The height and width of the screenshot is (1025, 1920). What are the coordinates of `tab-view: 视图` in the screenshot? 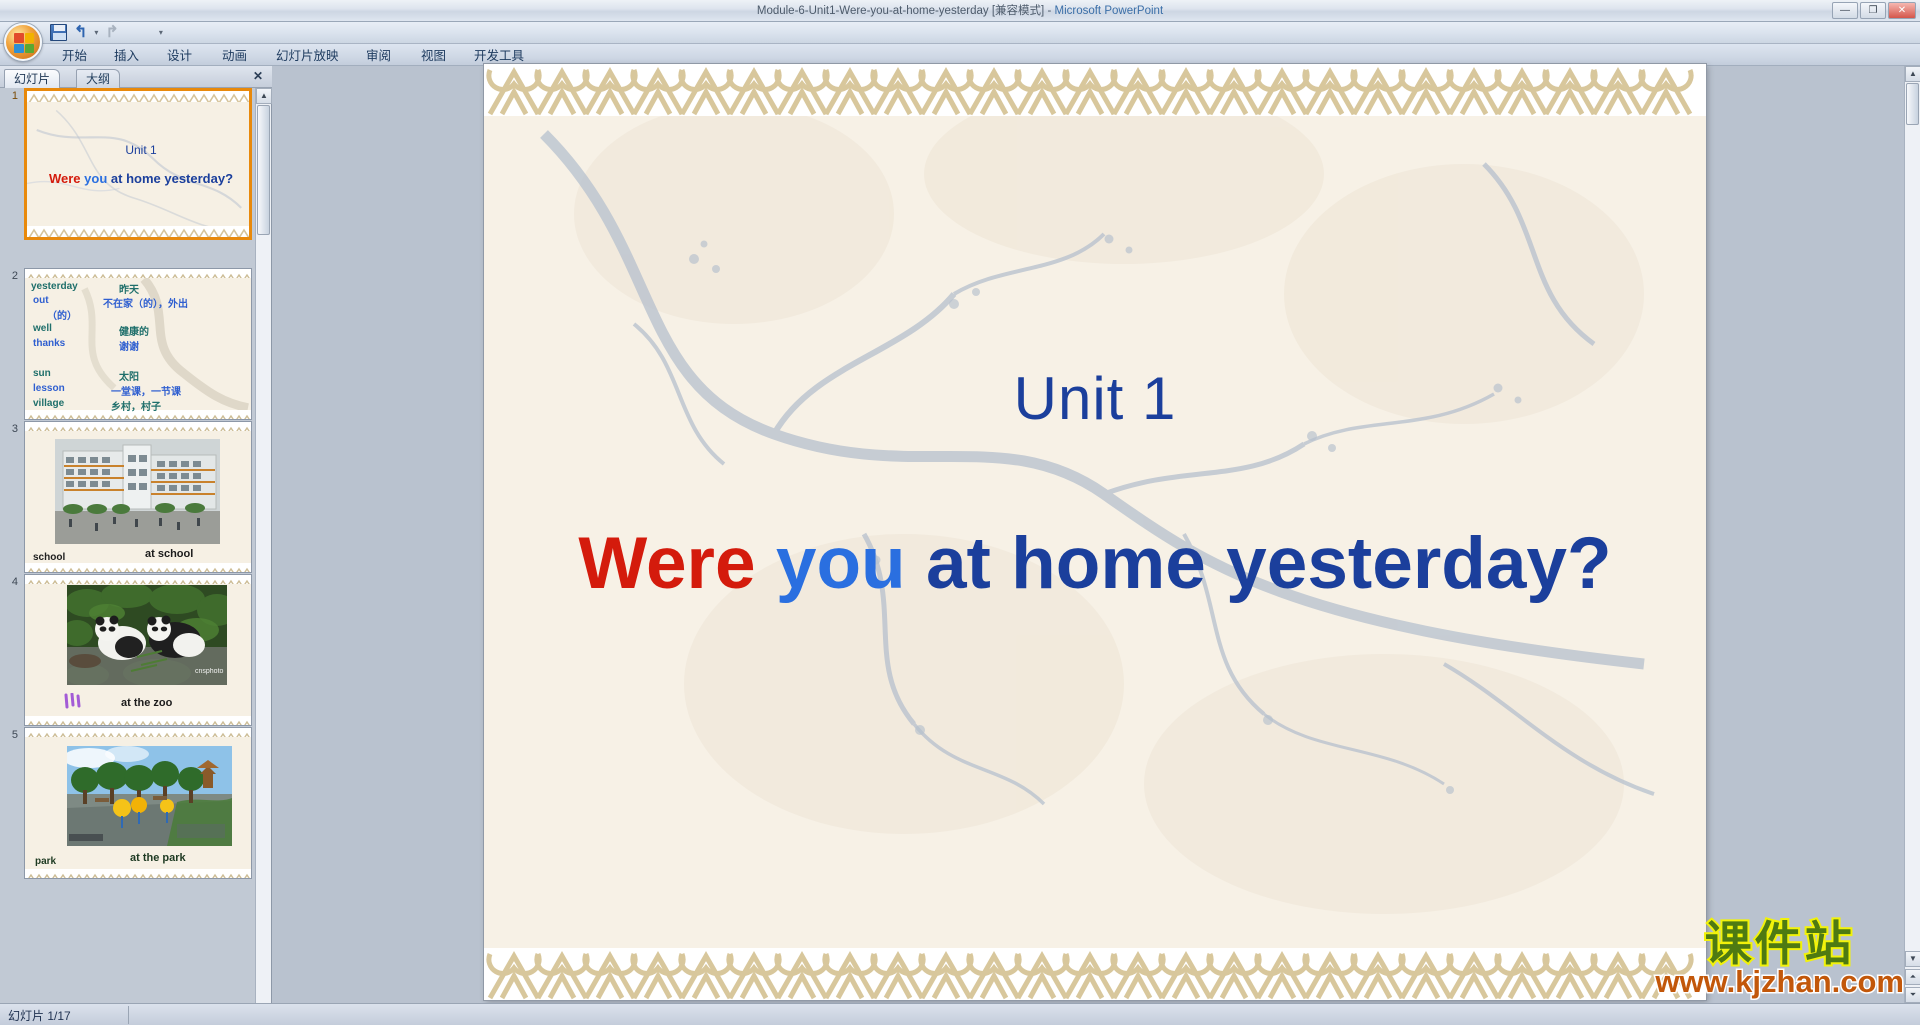 It's located at (433, 56).